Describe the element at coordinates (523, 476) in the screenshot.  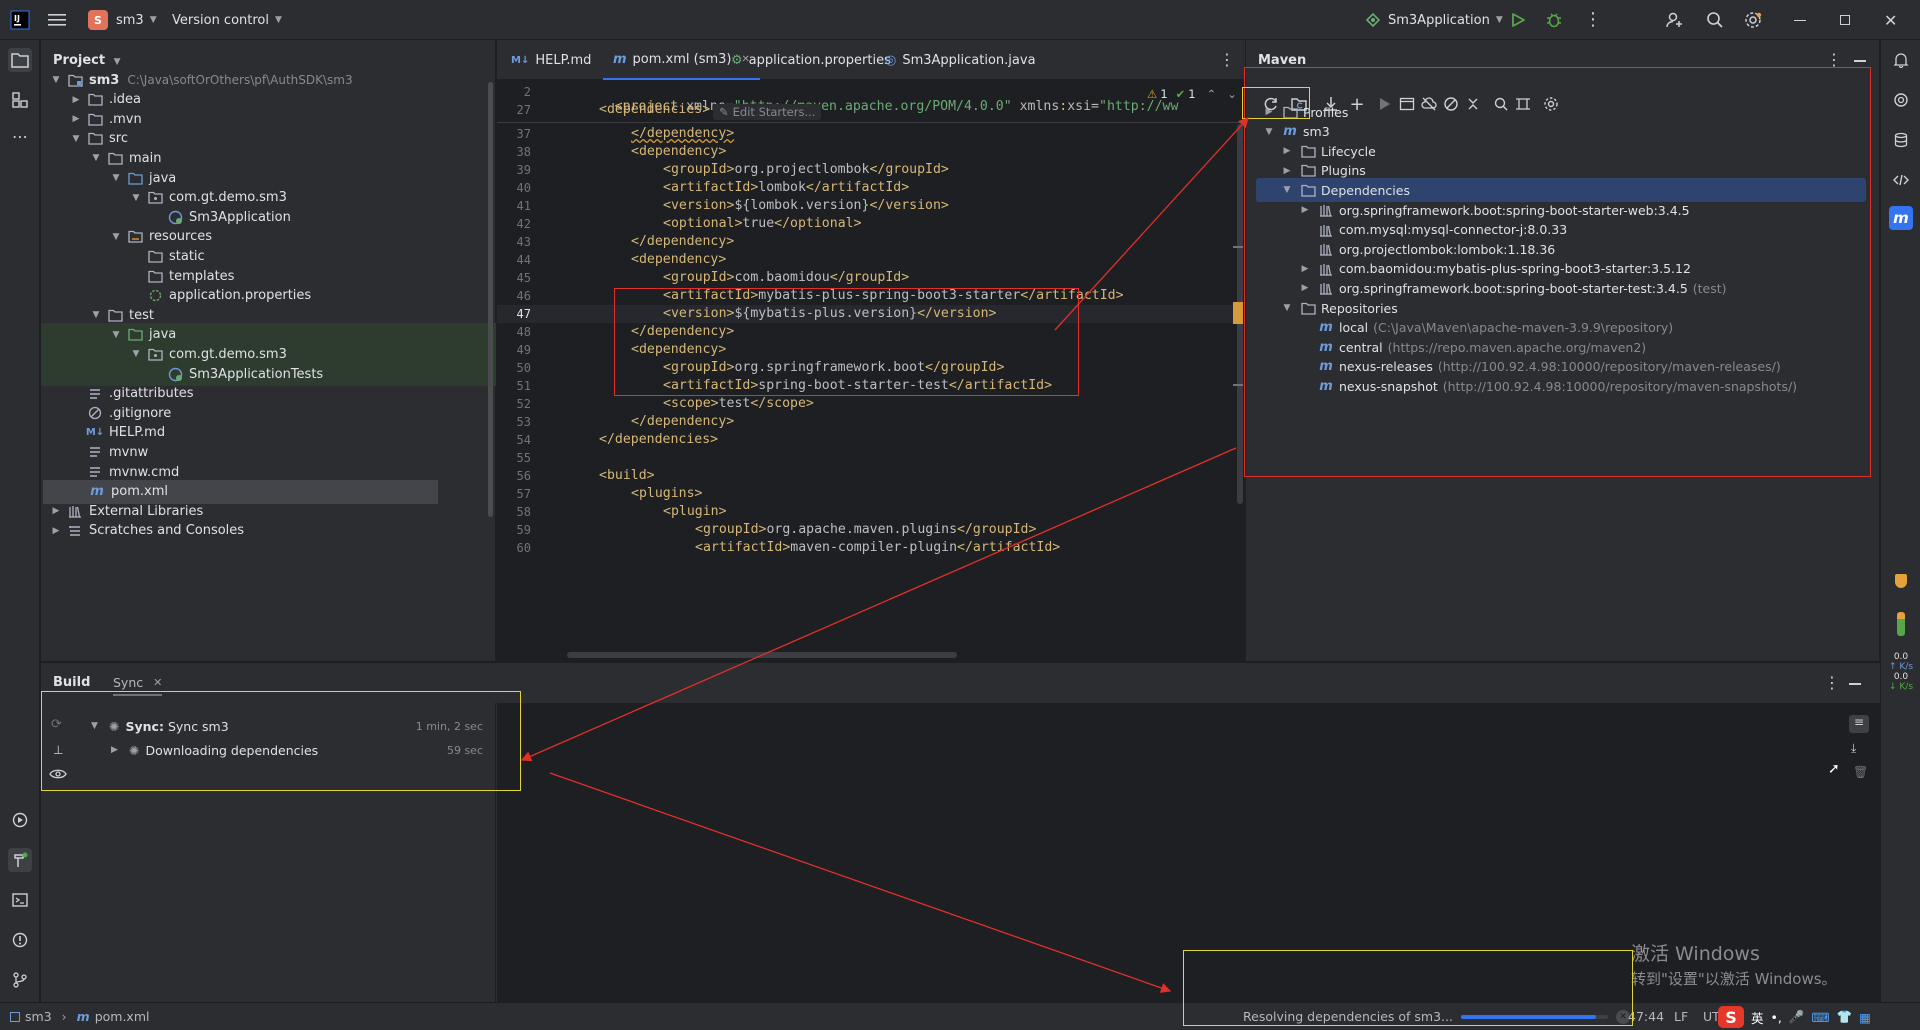
I see `line-number: 56` at that location.